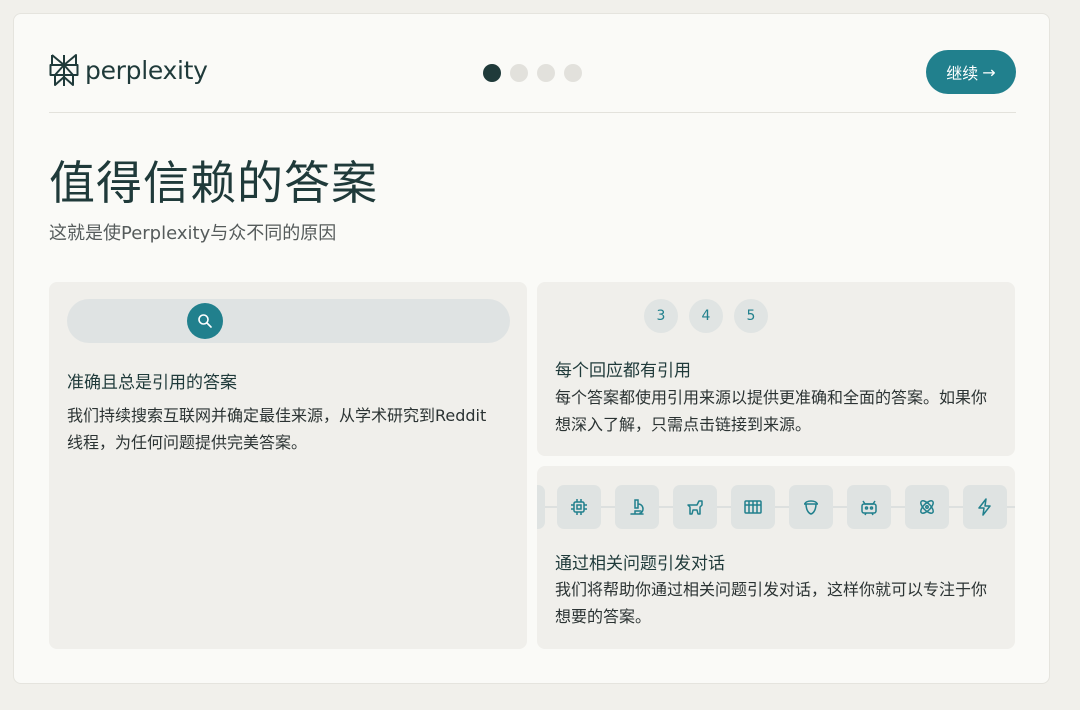  I want to click on film-icon, so click(753, 507).